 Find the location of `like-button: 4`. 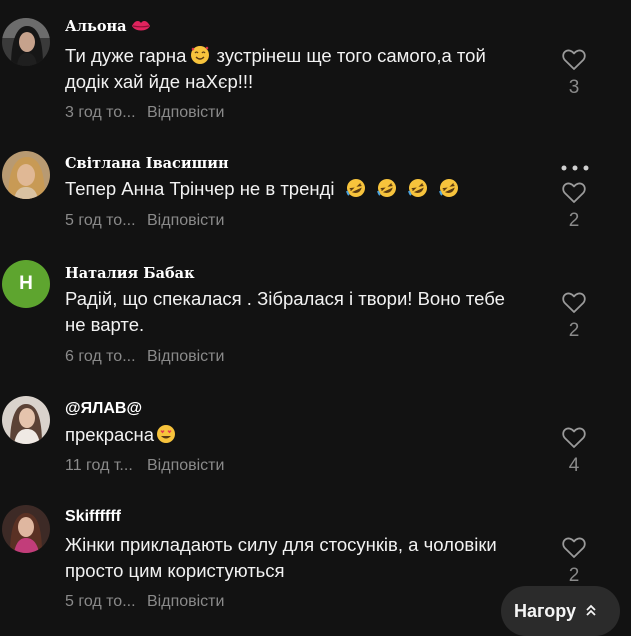

like-button: 4 is located at coordinates (574, 452).